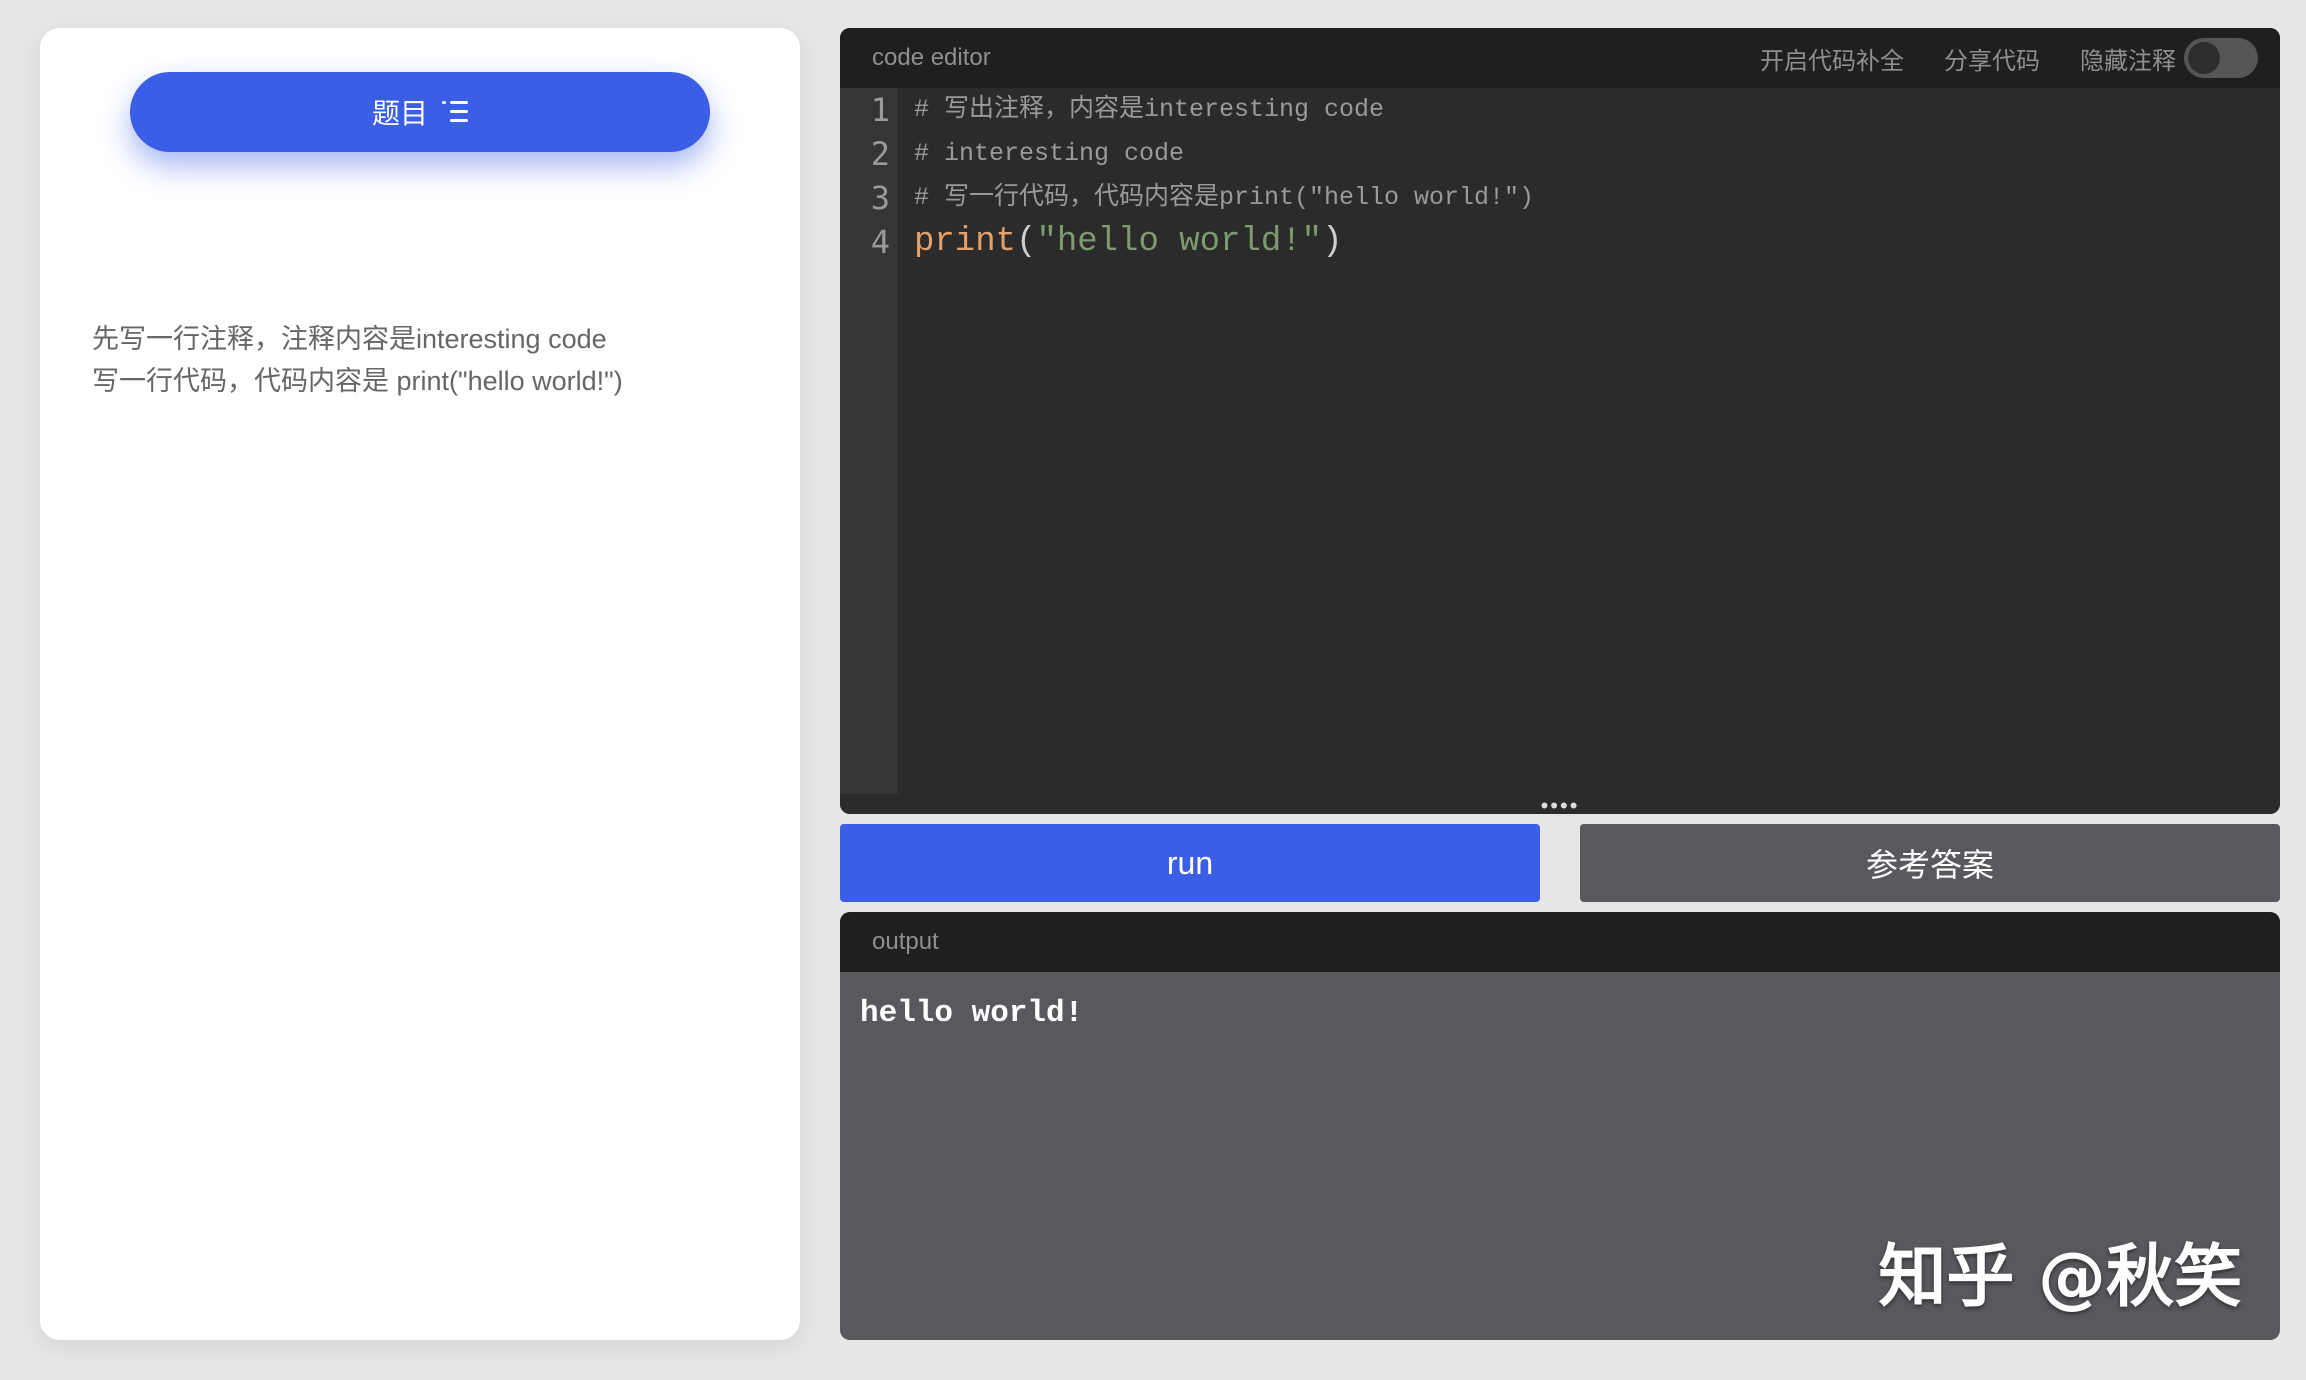 The width and height of the screenshot is (2306, 1380). What do you see at coordinates (1560, 58) in the screenshot?
I see `editor-header: code editor 开启代码补全 分享代码 隐藏注释` at bounding box center [1560, 58].